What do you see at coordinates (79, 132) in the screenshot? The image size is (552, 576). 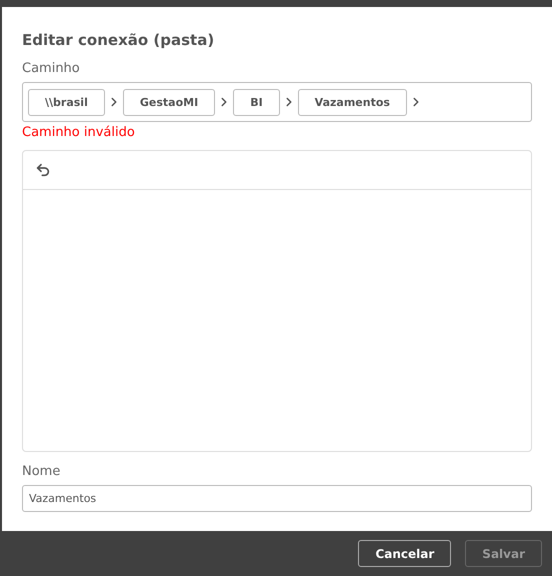 I see `error-message: Caminho inválido` at bounding box center [79, 132].